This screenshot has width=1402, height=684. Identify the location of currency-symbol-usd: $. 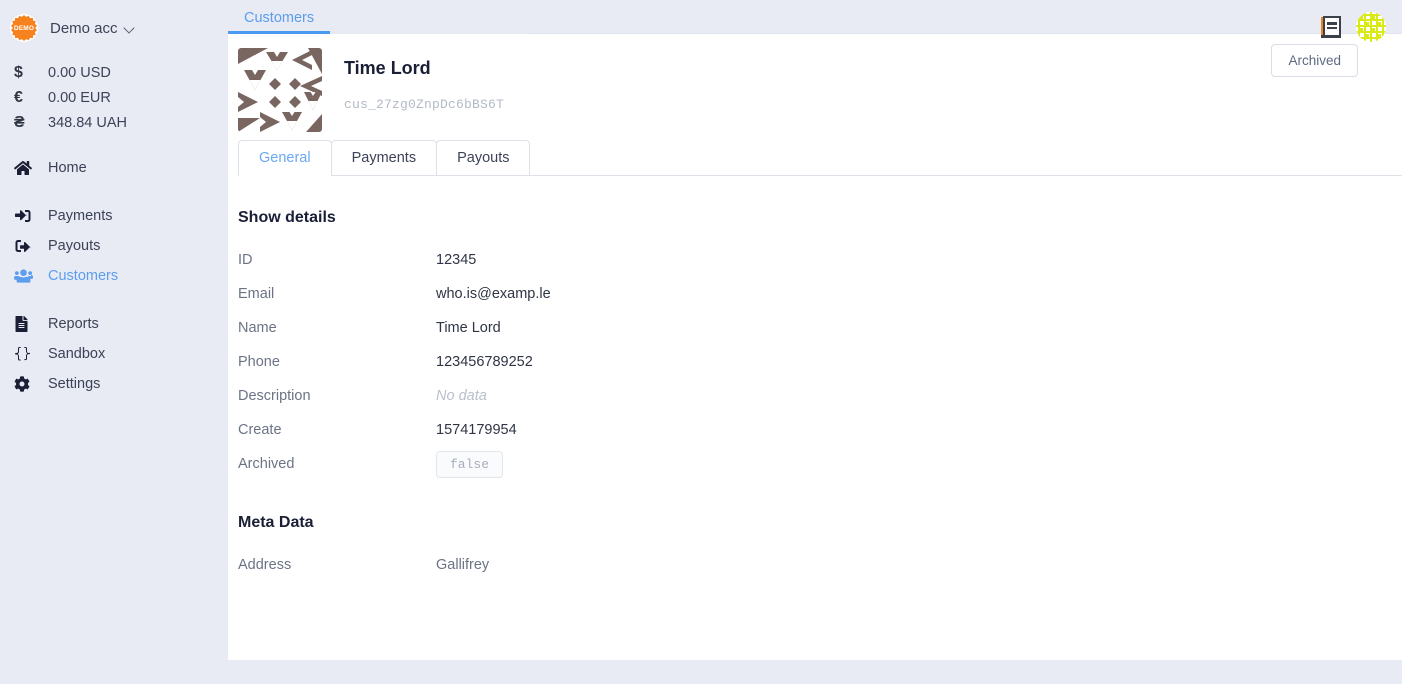
(18, 72).